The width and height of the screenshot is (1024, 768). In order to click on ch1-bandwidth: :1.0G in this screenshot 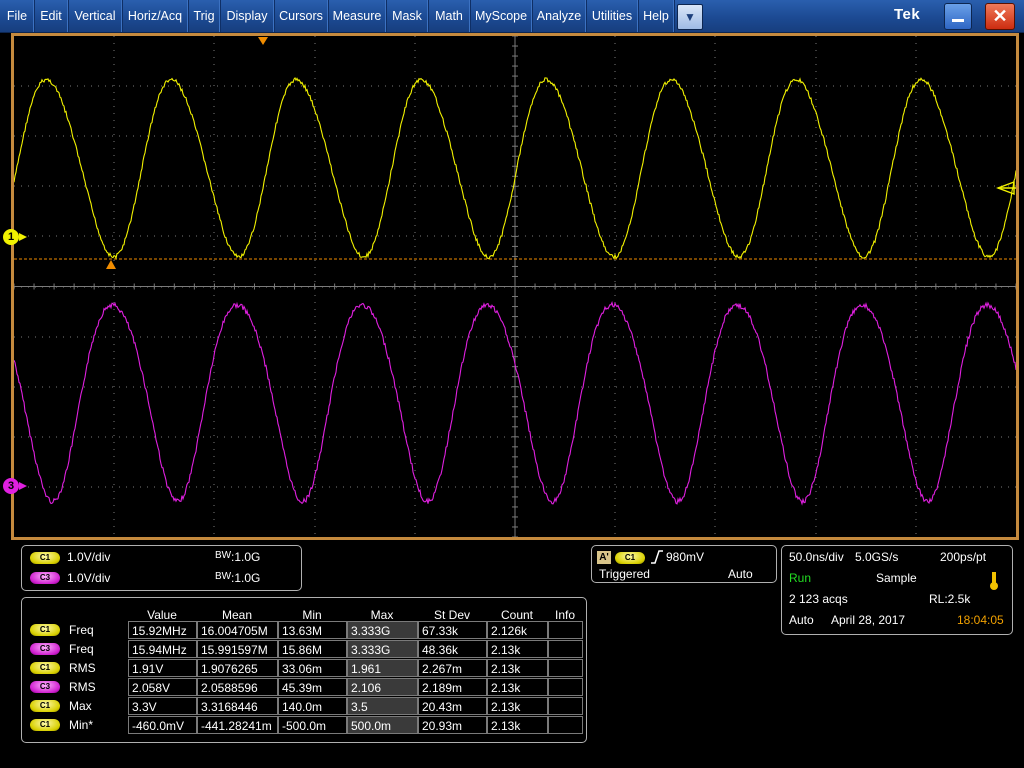, I will do `click(246, 557)`.